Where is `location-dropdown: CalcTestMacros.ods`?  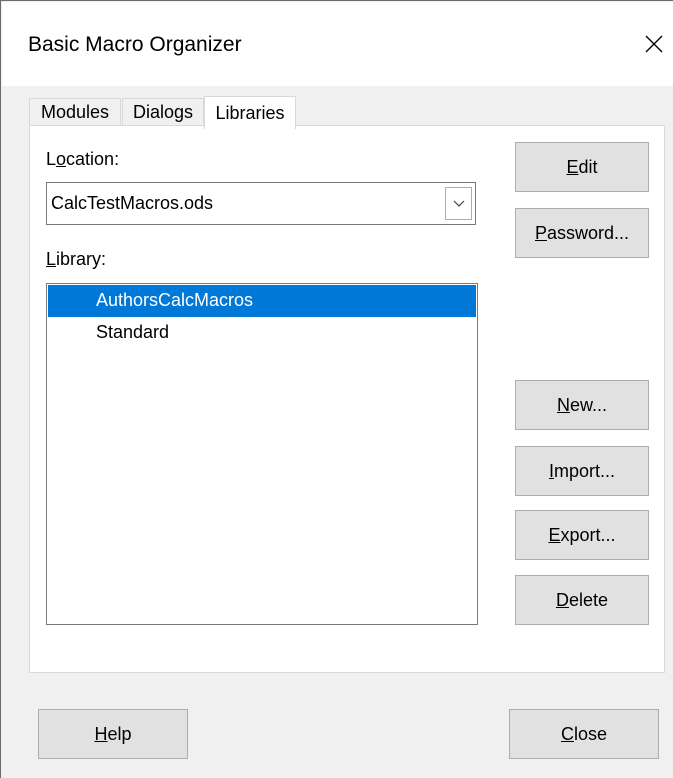
location-dropdown: CalcTestMacros.ods is located at coordinates (261, 203).